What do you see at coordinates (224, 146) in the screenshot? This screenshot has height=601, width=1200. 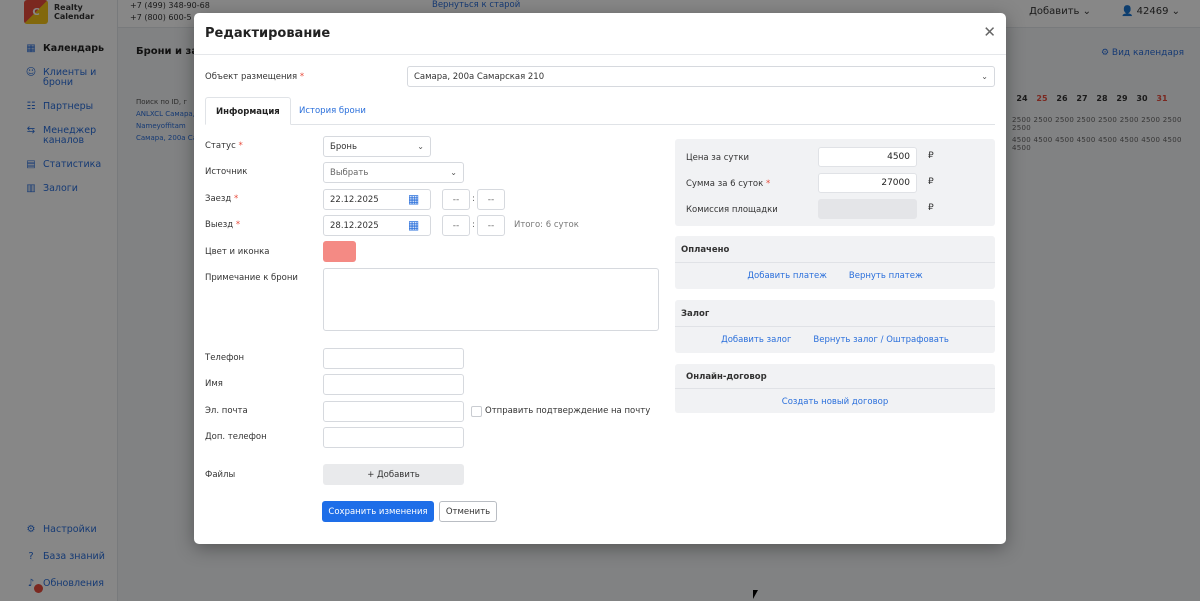 I see `status-label: Статус *` at bounding box center [224, 146].